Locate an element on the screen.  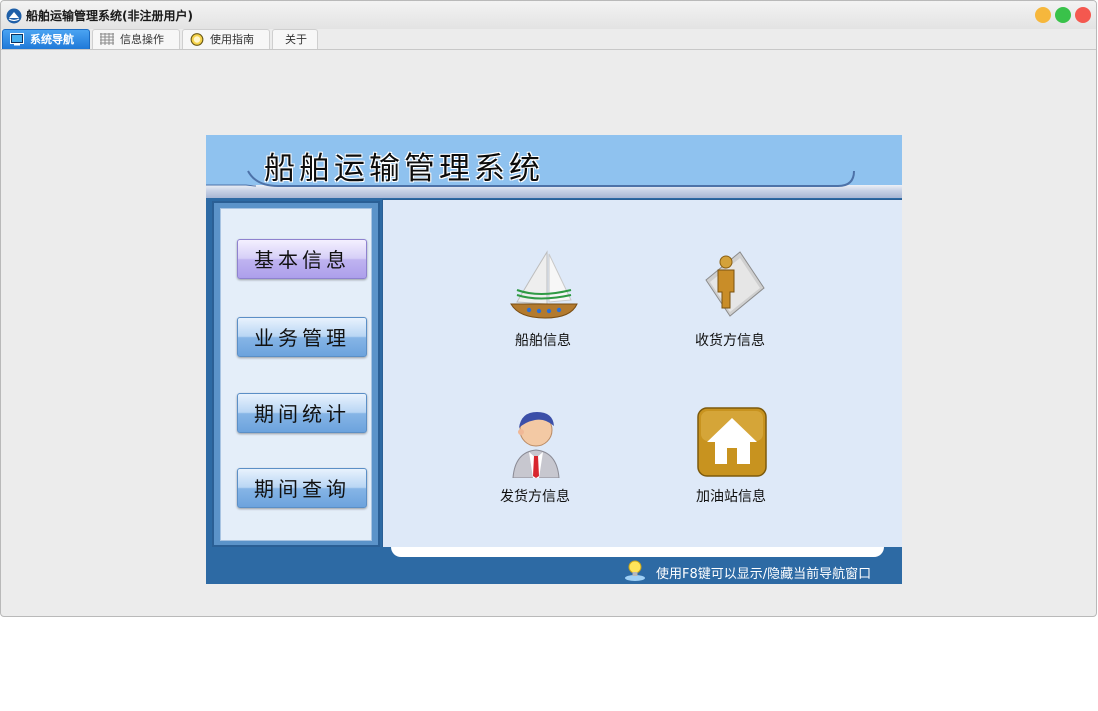
tile-label: 加油站信息 is located at coordinates (731, 497).